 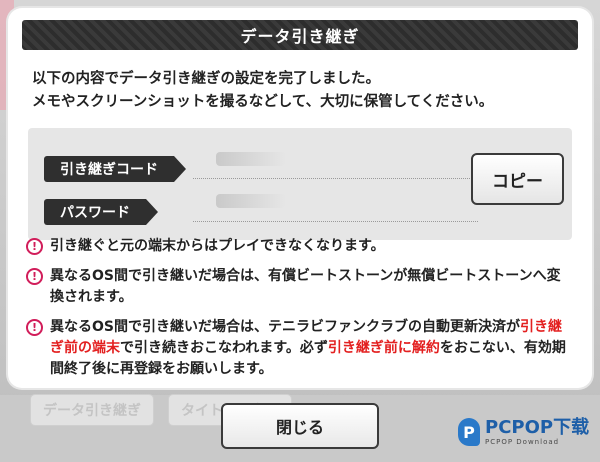 I want to click on close-button: 閉じる, so click(x=300, y=426).